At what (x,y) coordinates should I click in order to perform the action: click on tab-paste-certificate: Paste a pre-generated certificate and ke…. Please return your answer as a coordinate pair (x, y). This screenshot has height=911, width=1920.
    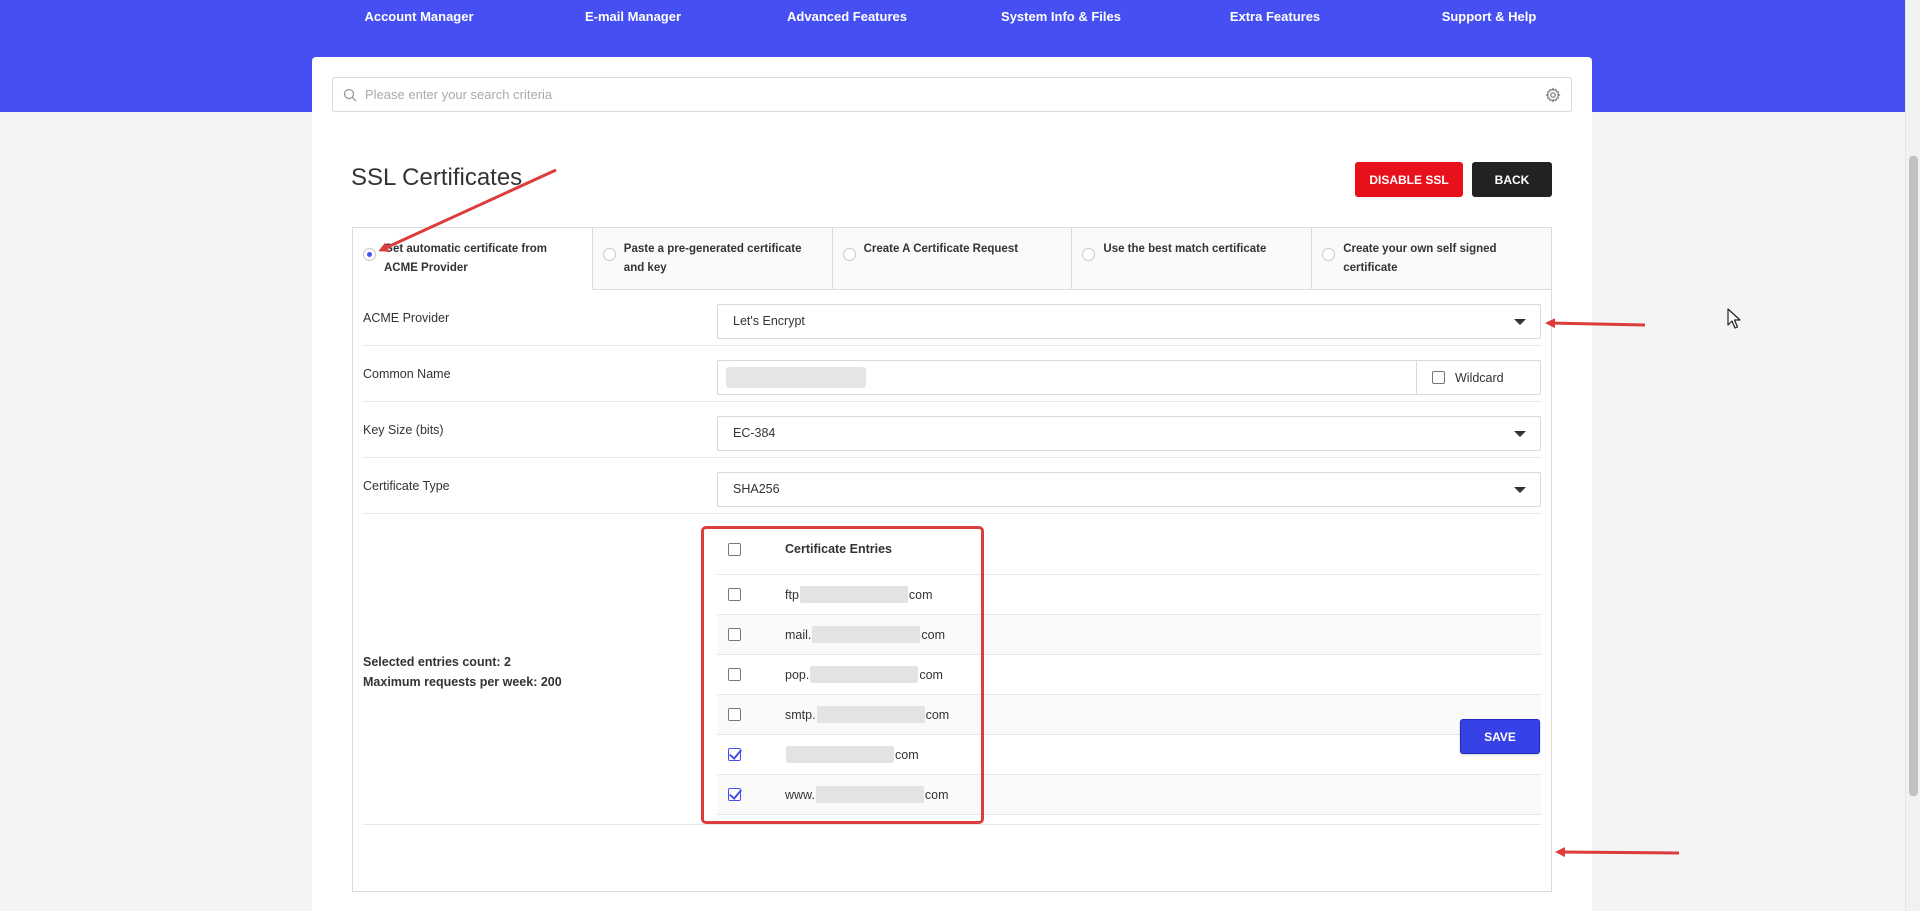
    Looking at the image, I should click on (712, 259).